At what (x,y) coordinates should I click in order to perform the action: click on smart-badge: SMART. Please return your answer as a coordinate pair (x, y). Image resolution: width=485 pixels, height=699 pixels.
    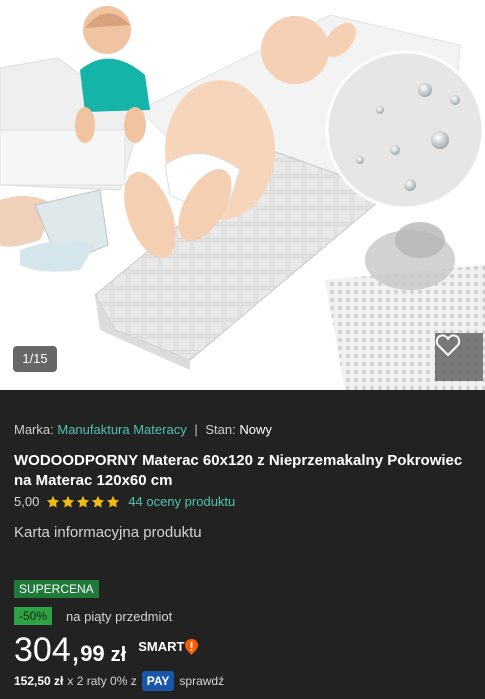
    Looking at the image, I should click on (168, 646).